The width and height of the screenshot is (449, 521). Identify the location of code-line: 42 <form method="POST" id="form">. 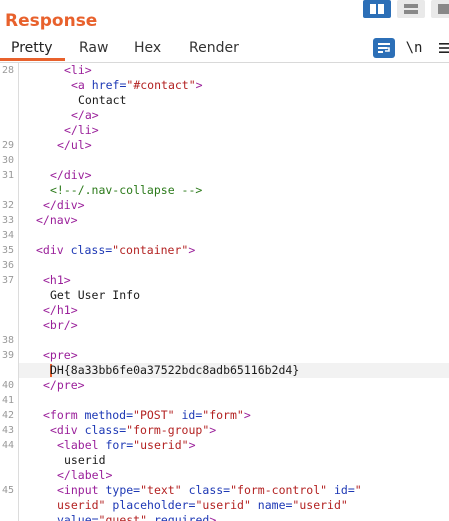
(224, 415).